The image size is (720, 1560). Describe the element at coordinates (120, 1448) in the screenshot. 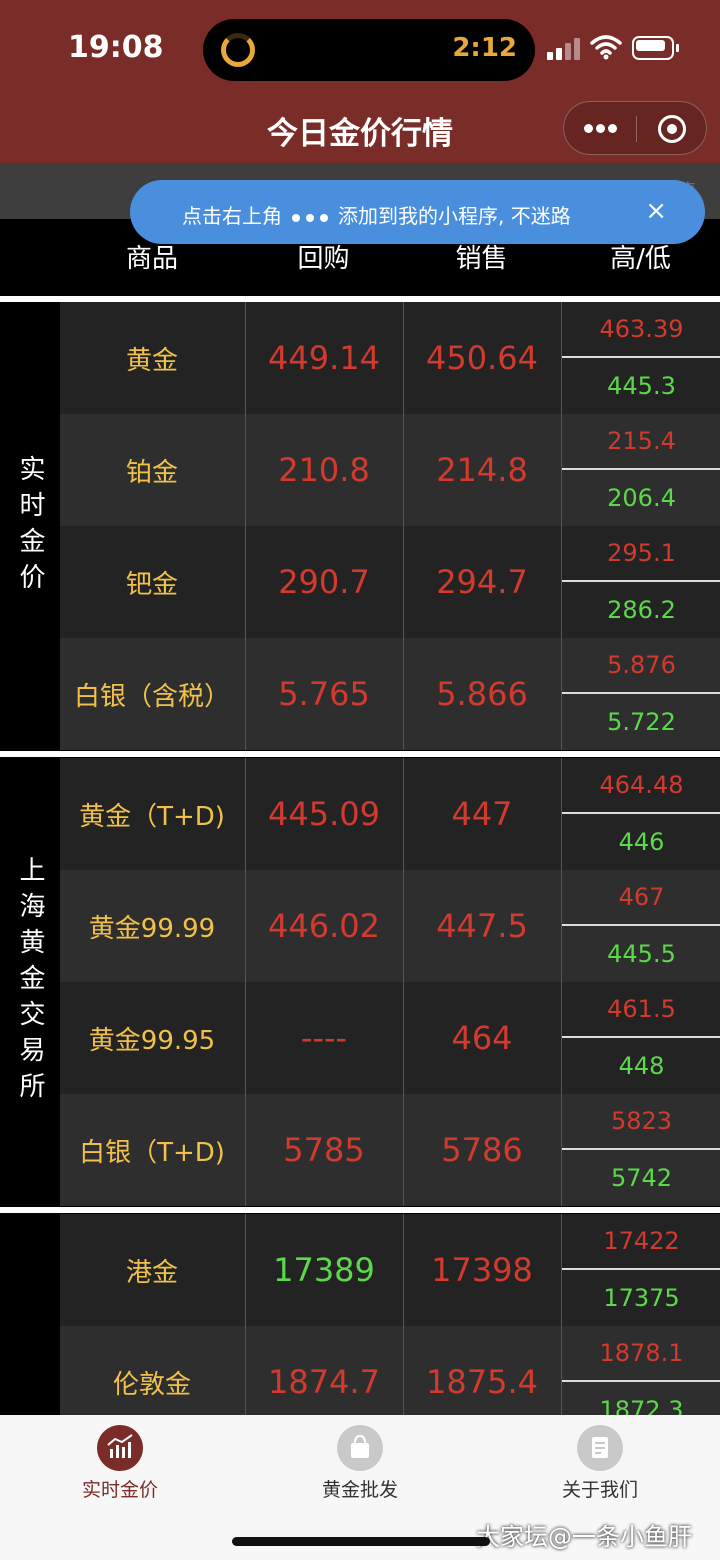

I see `chart-icon` at that location.